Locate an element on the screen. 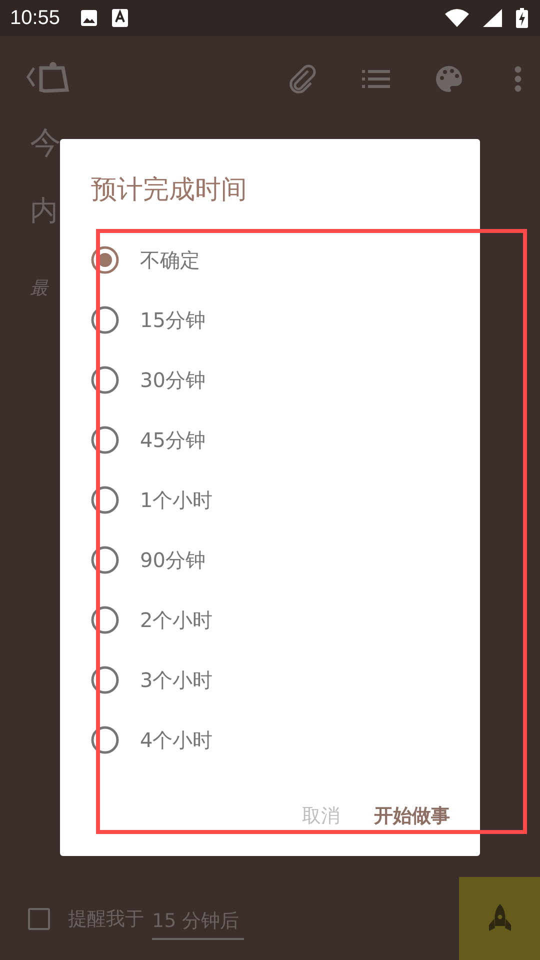  more-icon is located at coordinates (518, 79).